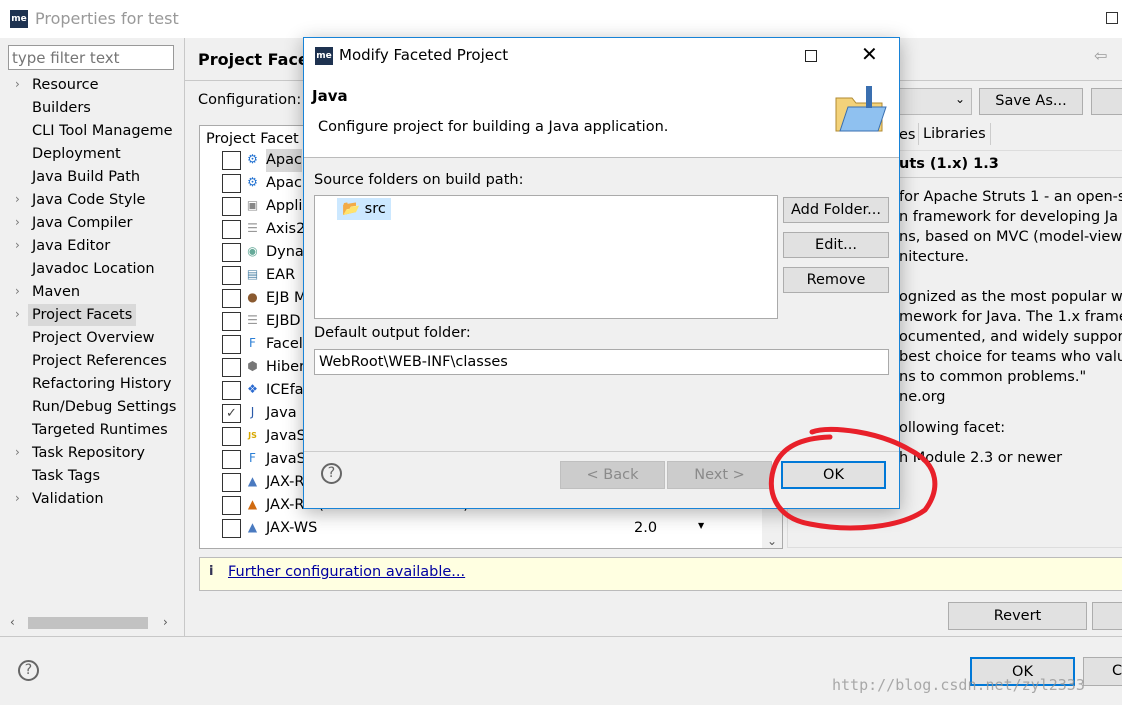 This screenshot has width=1122, height=705. I want to click on sidebar-item: Task Repository, so click(88, 453).